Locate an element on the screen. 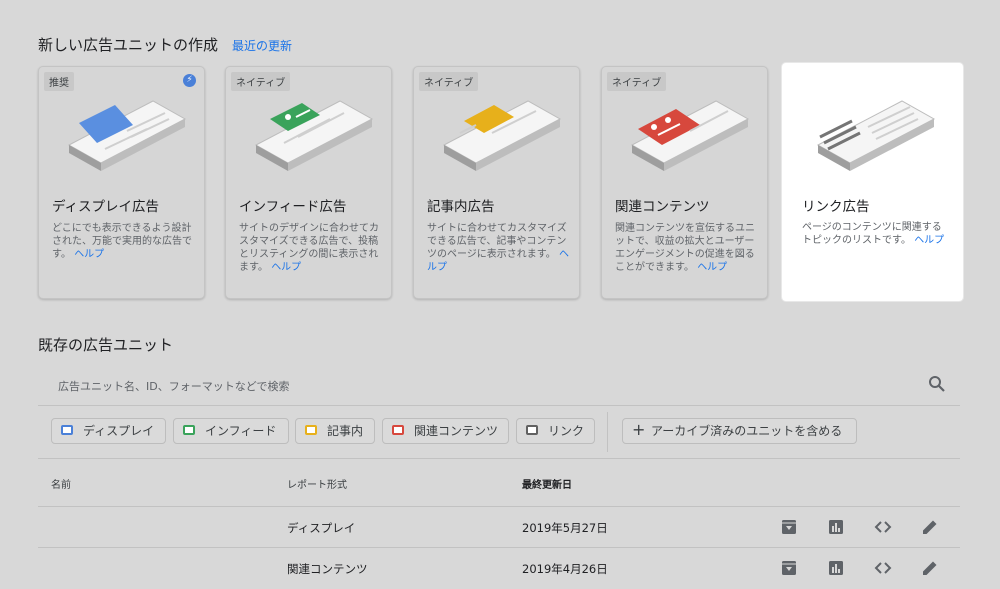 This screenshot has height=589, width=1000. filter-chip-display: ディスプレイ is located at coordinates (108, 431).